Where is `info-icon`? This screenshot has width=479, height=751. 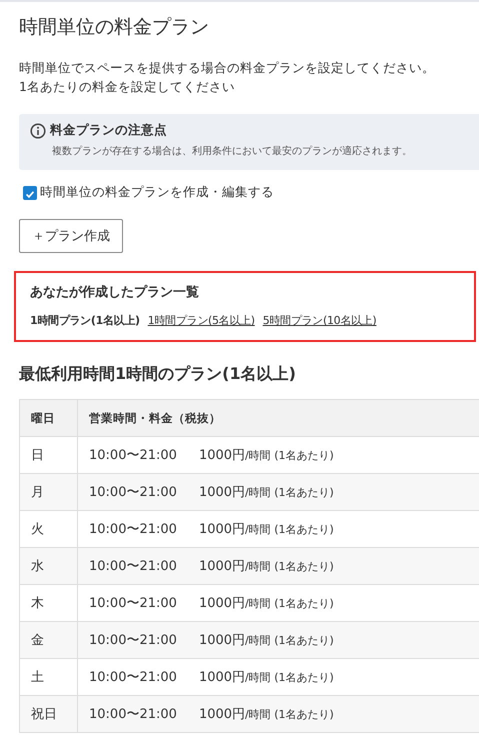 info-icon is located at coordinates (38, 130).